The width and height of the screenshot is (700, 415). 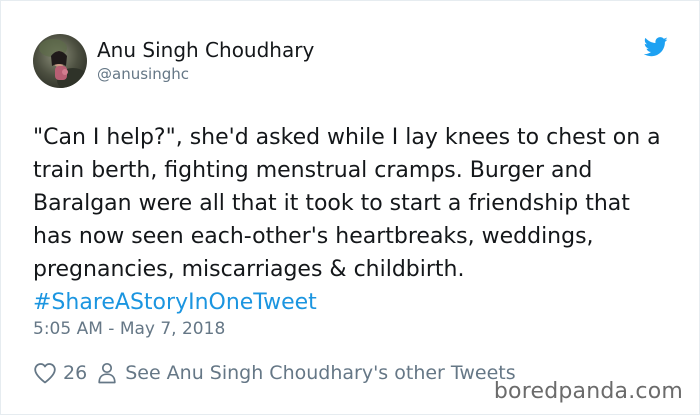 What do you see at coordinates (320, 373) in the screenshot?
I see `see-other-tweets-label: See Anu Singh Choudhary's other Tweets` at bounding box center [320, 373].